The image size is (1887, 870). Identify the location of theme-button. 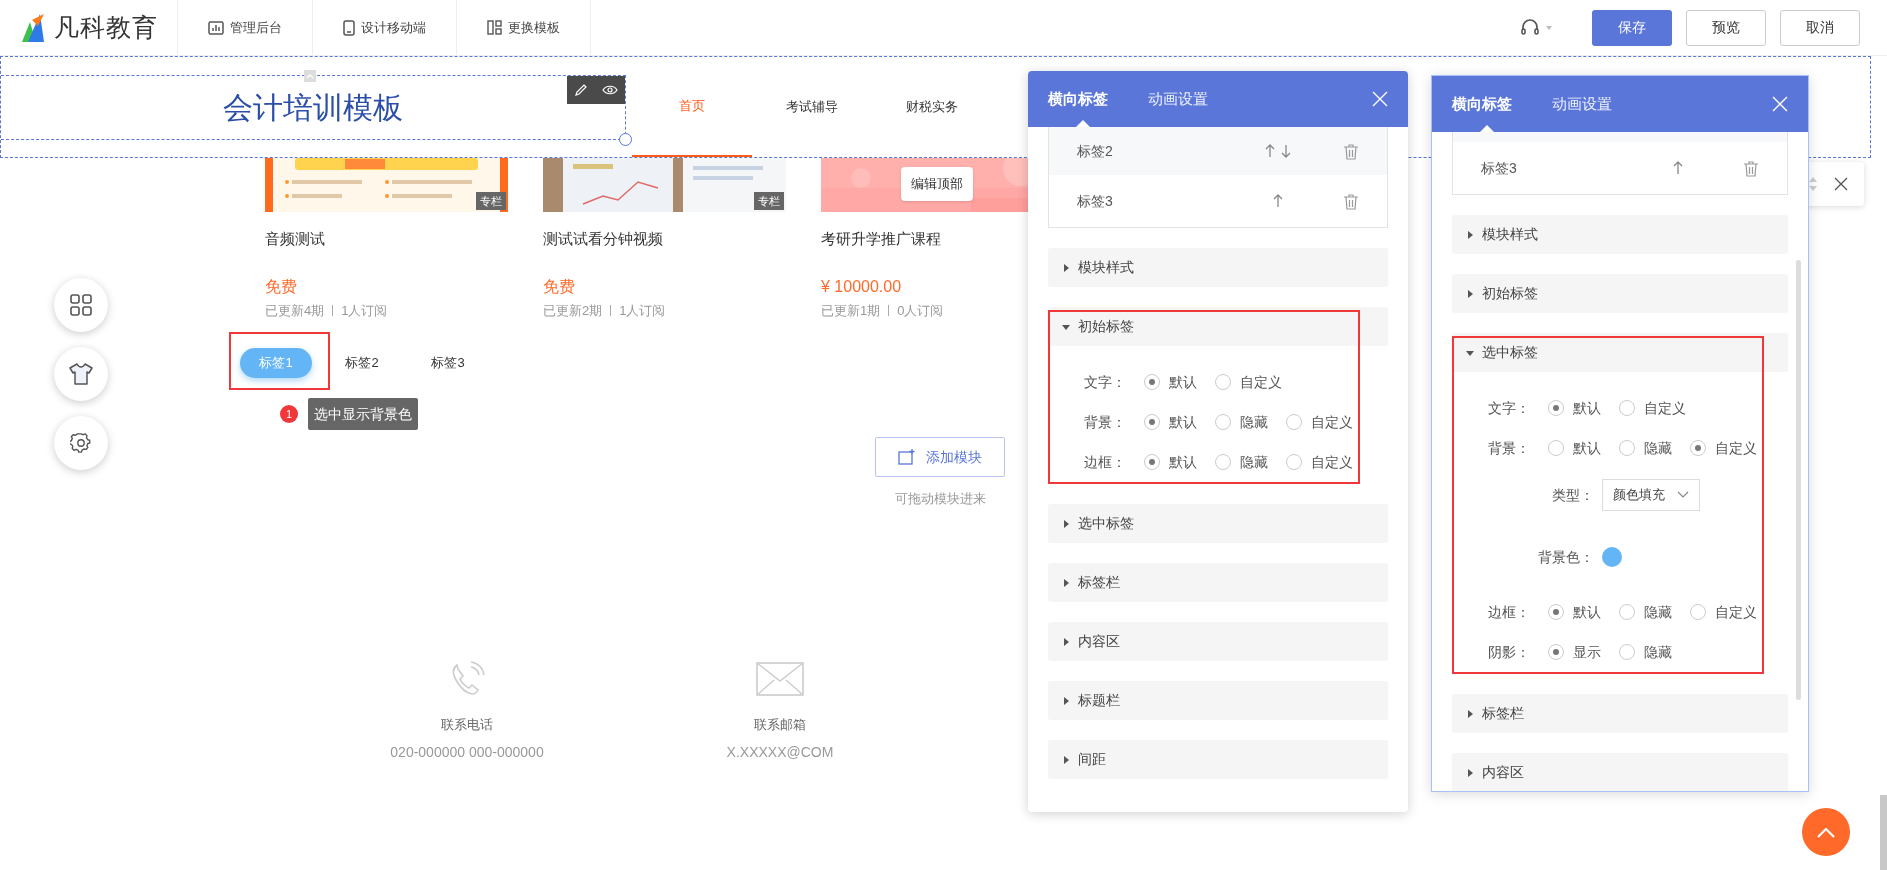
(81, 374).